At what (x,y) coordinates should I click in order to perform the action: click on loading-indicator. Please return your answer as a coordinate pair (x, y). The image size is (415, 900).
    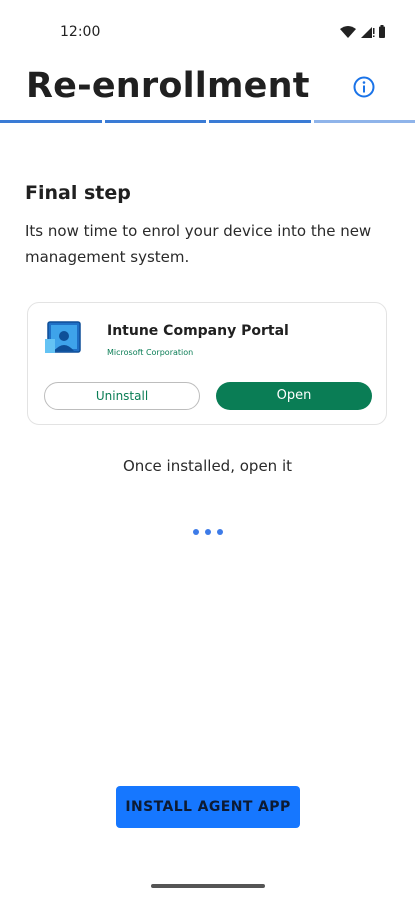
    Looking at the image, I should click on (208, 533).